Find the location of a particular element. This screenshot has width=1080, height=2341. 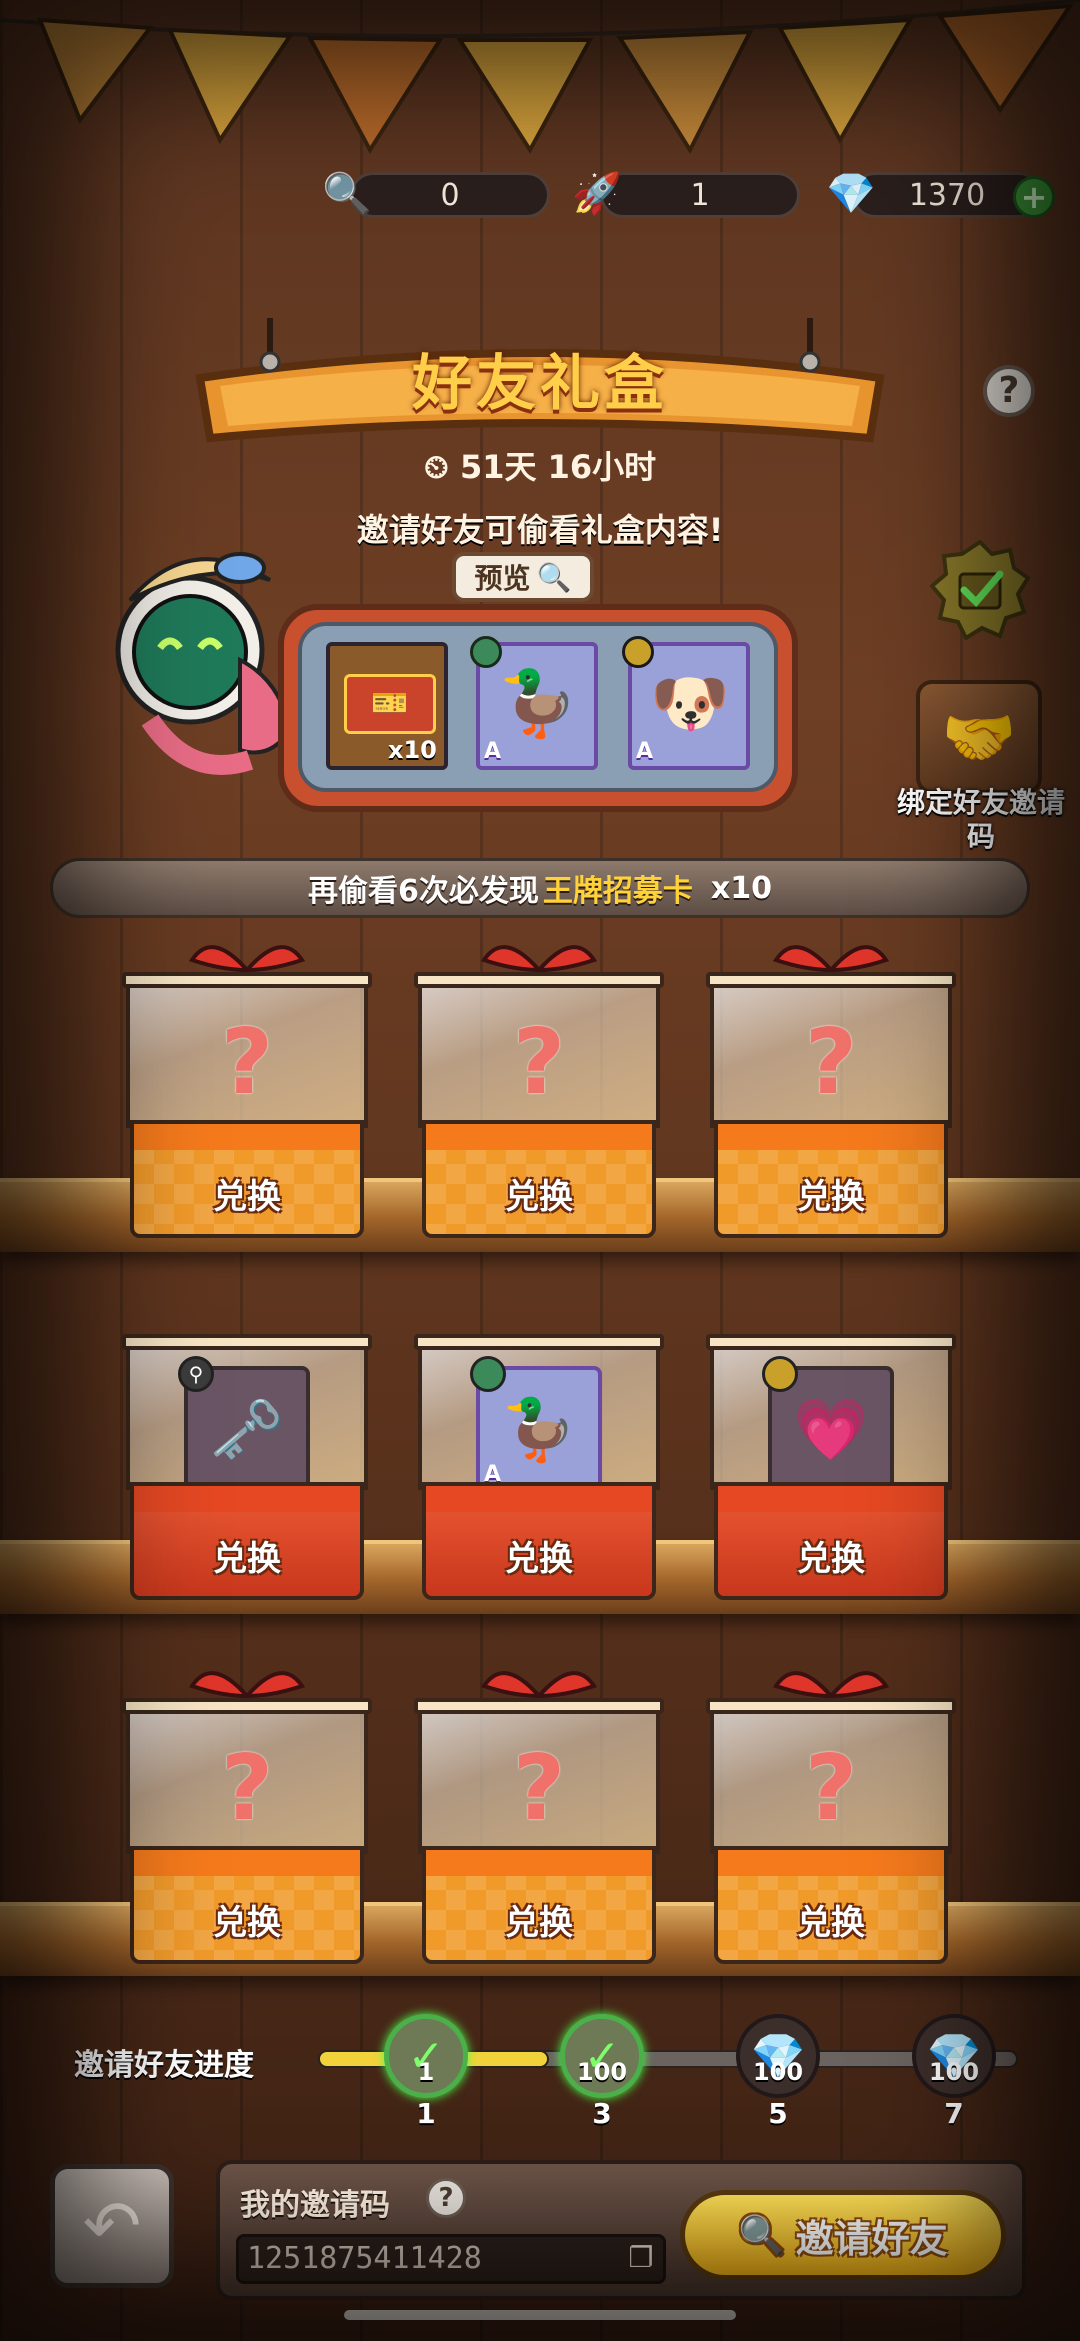

revealed-box-heart-wings: 💗 兑换 is located at coordinates (831, 1457).